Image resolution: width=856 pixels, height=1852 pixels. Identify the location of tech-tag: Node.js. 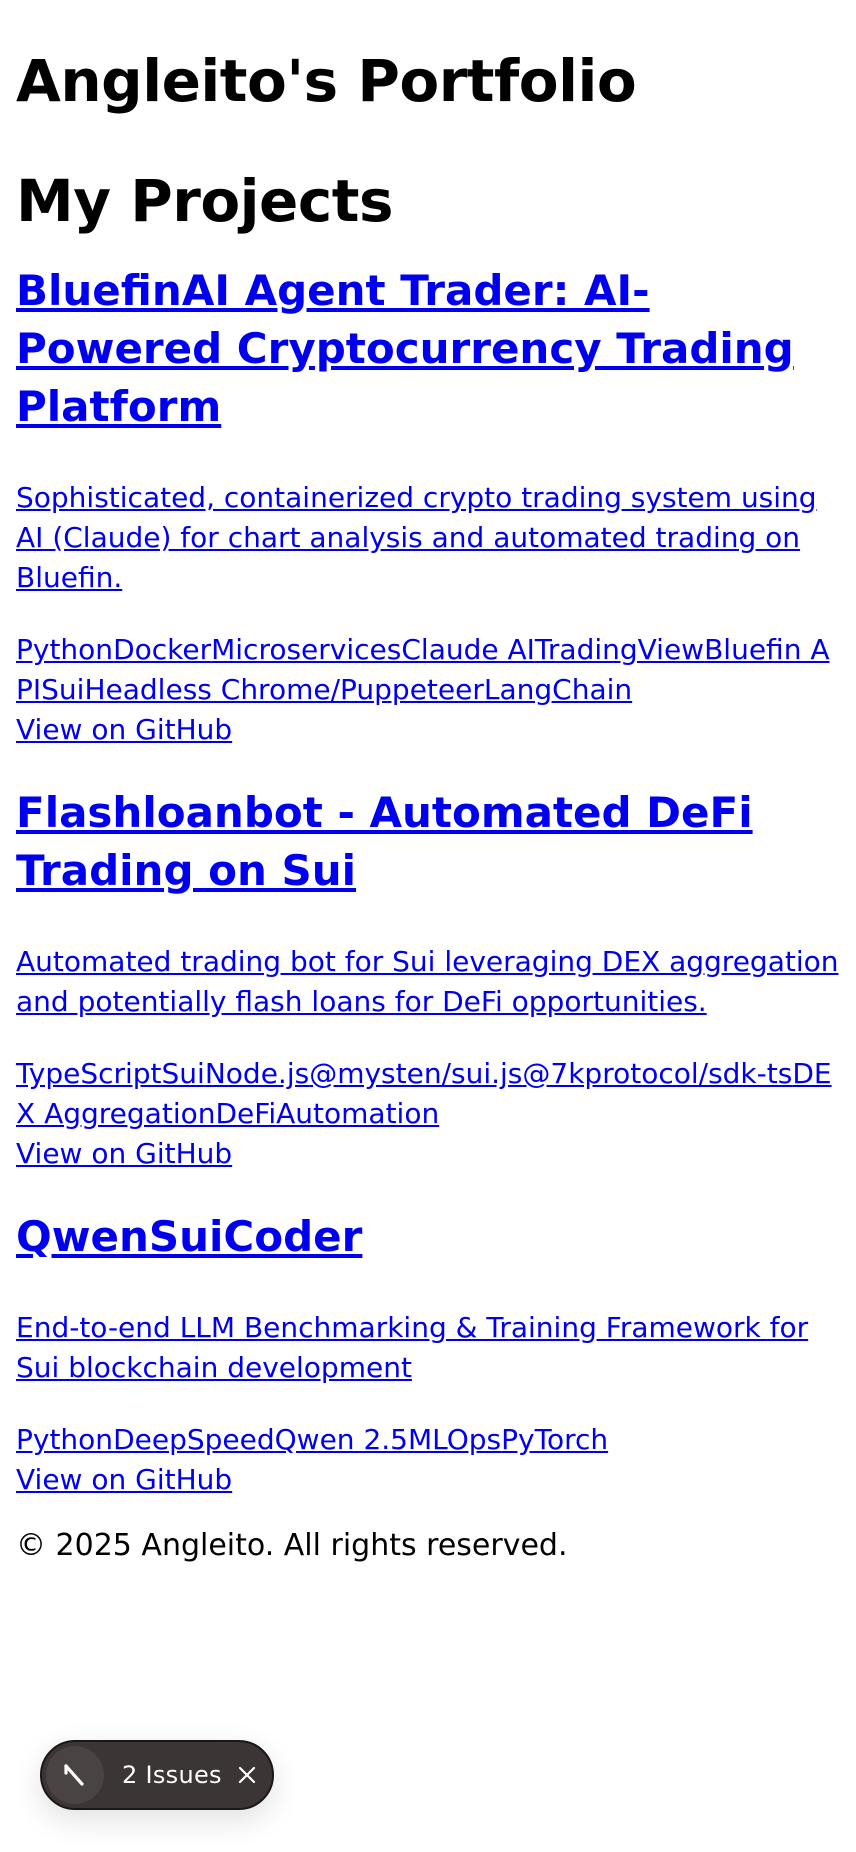
(257, 1073).